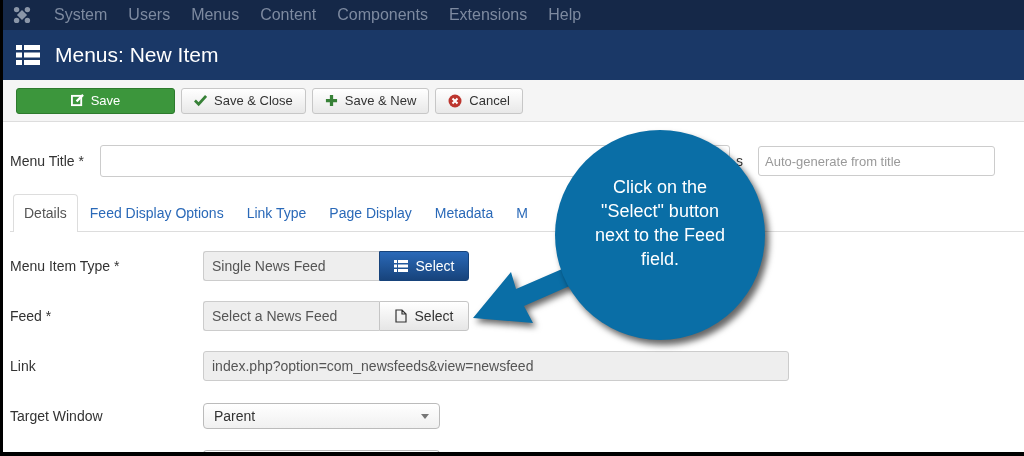 The image size is (1024, 456). What do you see at coordinates (95, 100) in the screenshot?
I see `save-button: Save` at bounding box center [95, 100].